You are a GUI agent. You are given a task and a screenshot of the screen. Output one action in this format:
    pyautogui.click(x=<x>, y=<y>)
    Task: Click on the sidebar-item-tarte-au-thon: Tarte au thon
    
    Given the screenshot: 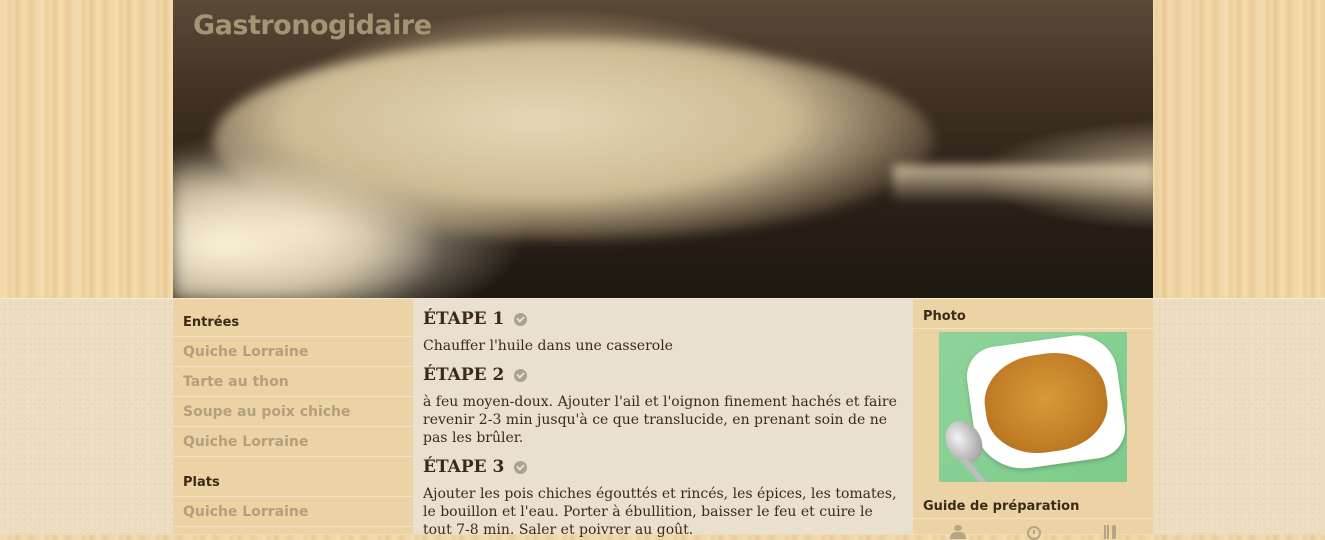 What is the action you would take?
    pyautogui.click(x=293, y=382)
    